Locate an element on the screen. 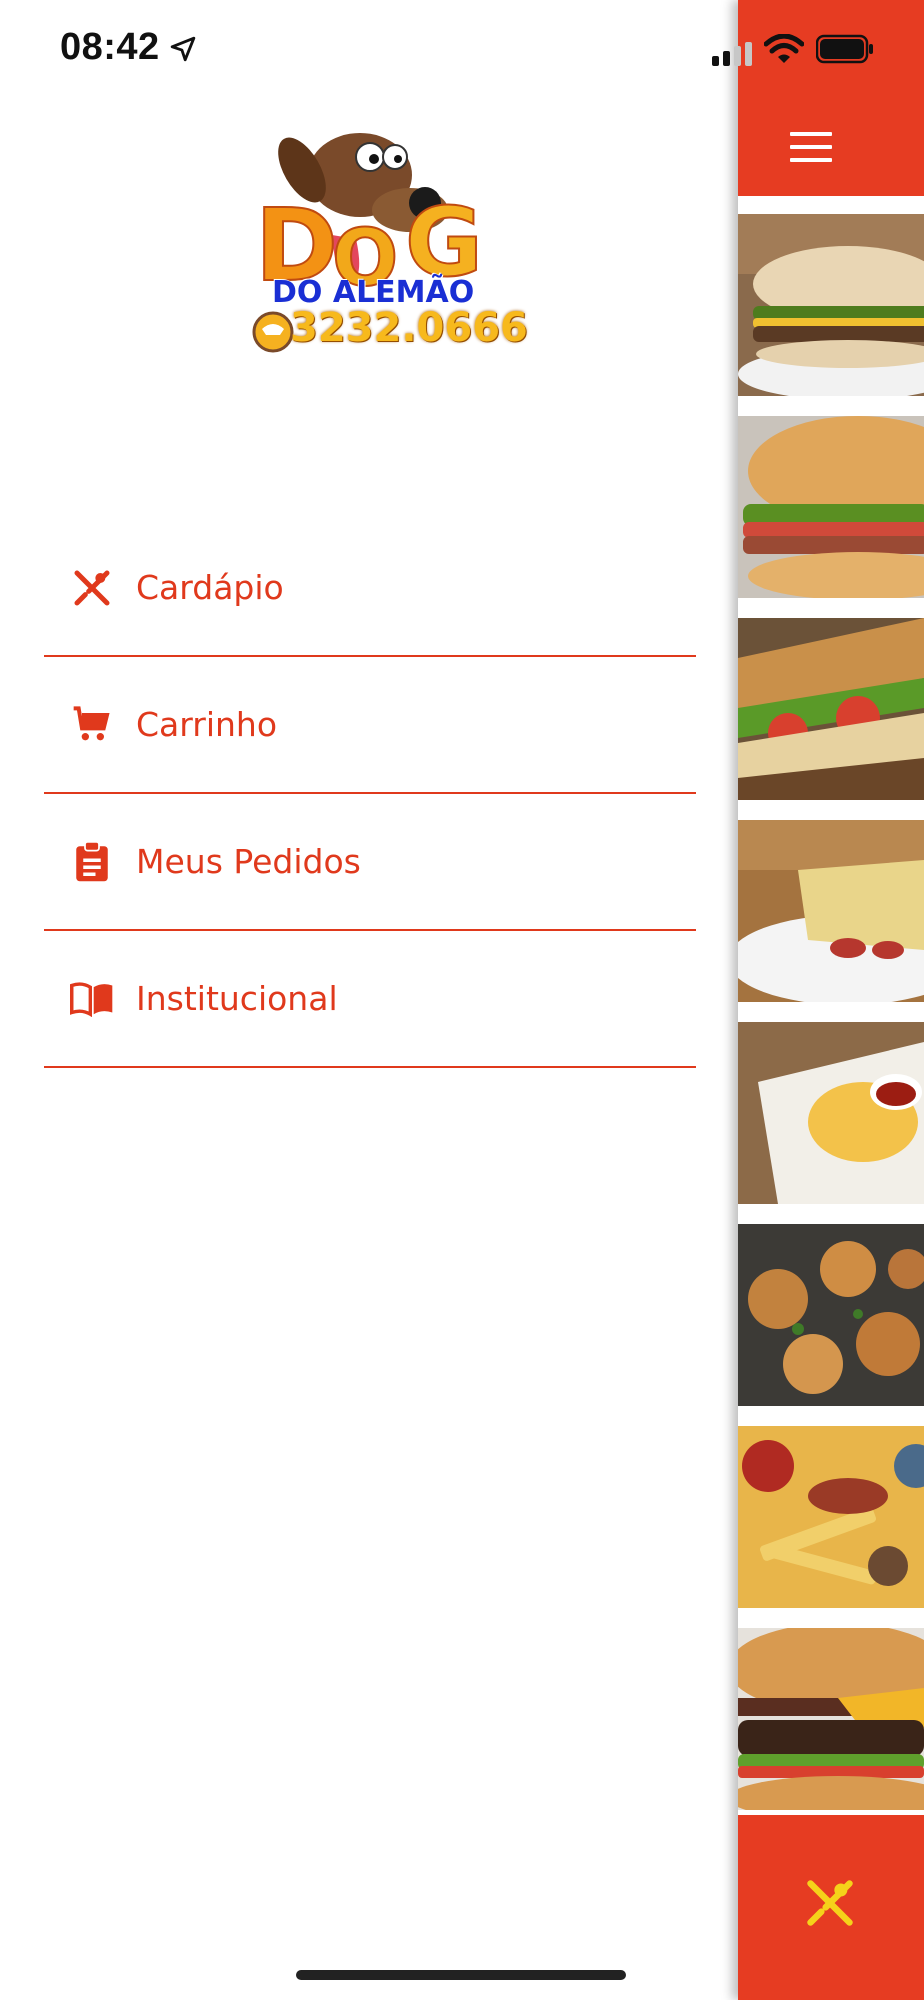 The width and height of the screenshot is (924, 2000). fries-with-sausage-image is located at coordinates (831, 1517).